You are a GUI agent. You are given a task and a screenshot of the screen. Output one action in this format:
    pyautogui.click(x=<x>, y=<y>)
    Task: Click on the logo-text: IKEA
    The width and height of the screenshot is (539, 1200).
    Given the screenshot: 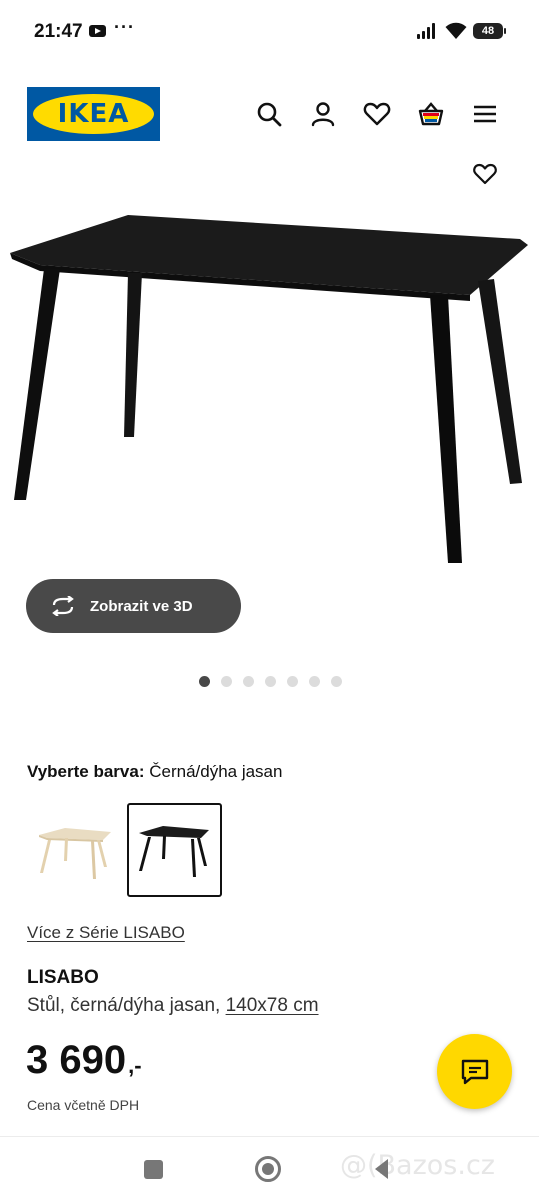 What is the action you would take?
    pyautogui.click(x=93, y=114)
    